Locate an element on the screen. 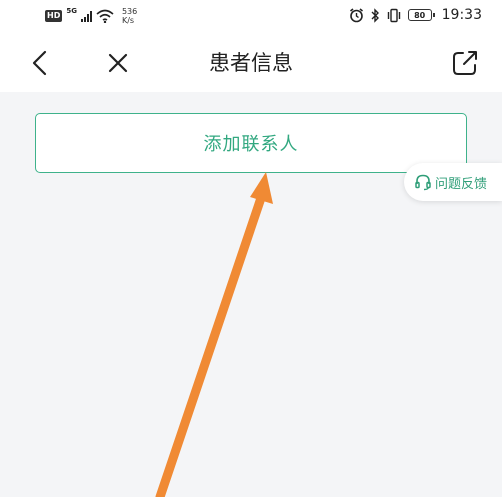  network-speed: 536 K/s is located at coordinates (129, 16).